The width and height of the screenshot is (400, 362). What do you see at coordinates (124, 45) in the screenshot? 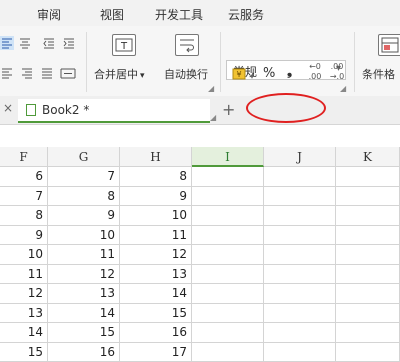
I see `merge-center-icon: T` at bounding box center [124, 45].